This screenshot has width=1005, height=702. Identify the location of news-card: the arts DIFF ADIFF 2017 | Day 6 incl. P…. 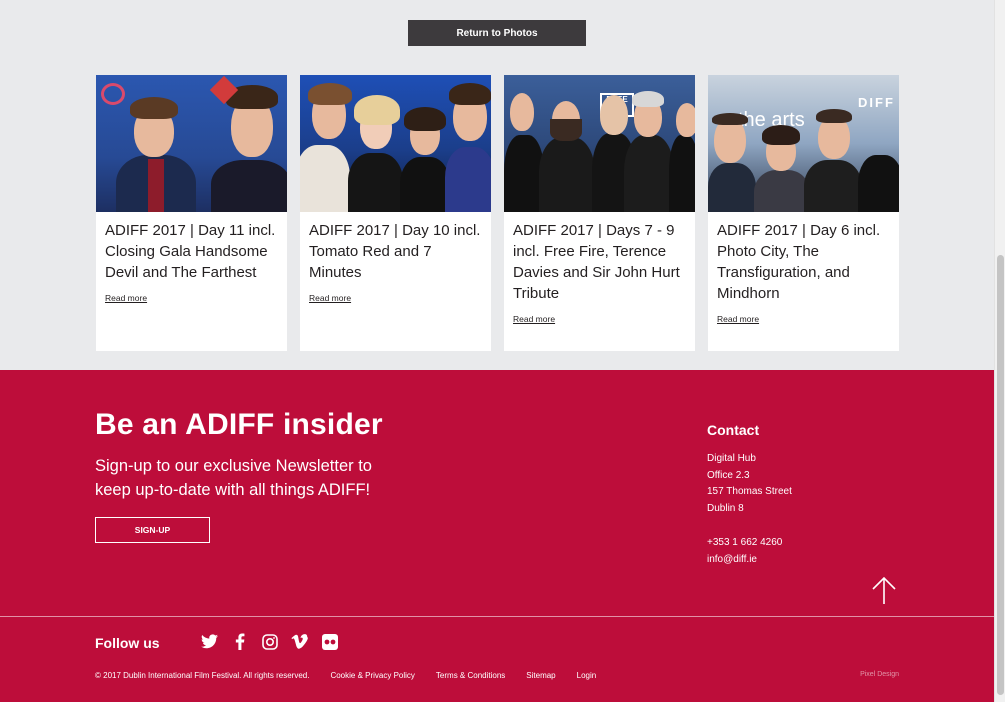
(803, 213).